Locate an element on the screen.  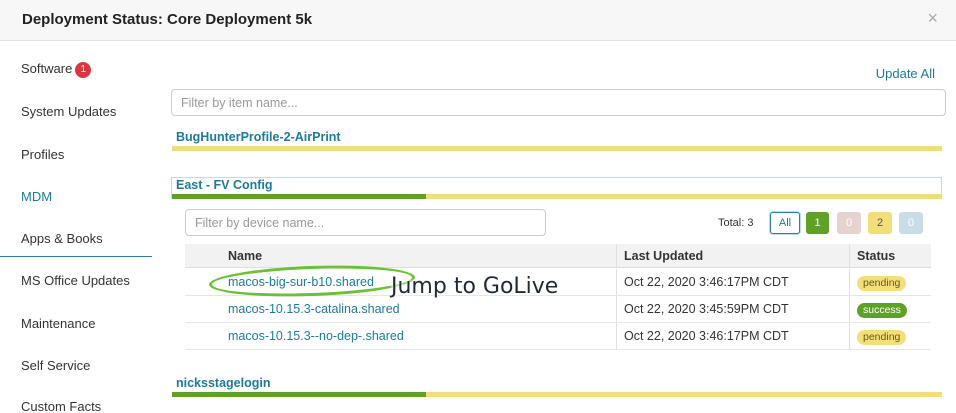
filter-pending-button: 2 is located at coordinates (880, 223).